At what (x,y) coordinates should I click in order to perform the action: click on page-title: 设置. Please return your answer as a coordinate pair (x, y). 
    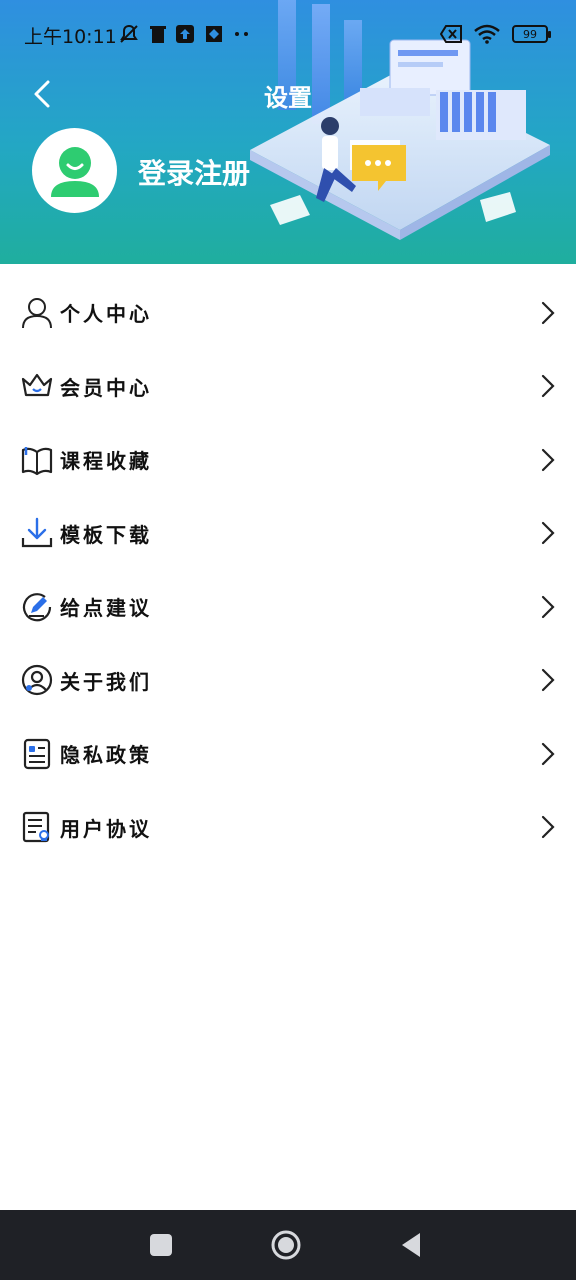
    Looking at the image, I should click on (288, 98).